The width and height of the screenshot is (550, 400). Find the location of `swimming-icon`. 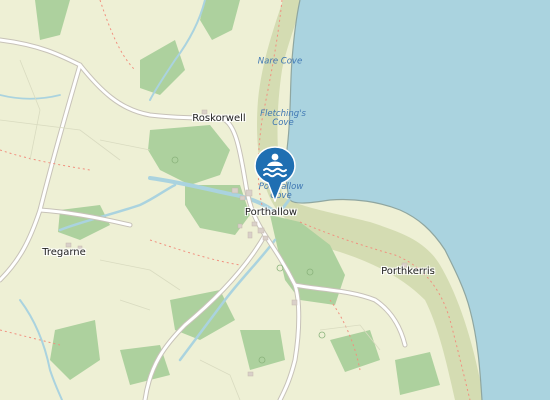

swimming-icon is located at coordinates (275, 174).